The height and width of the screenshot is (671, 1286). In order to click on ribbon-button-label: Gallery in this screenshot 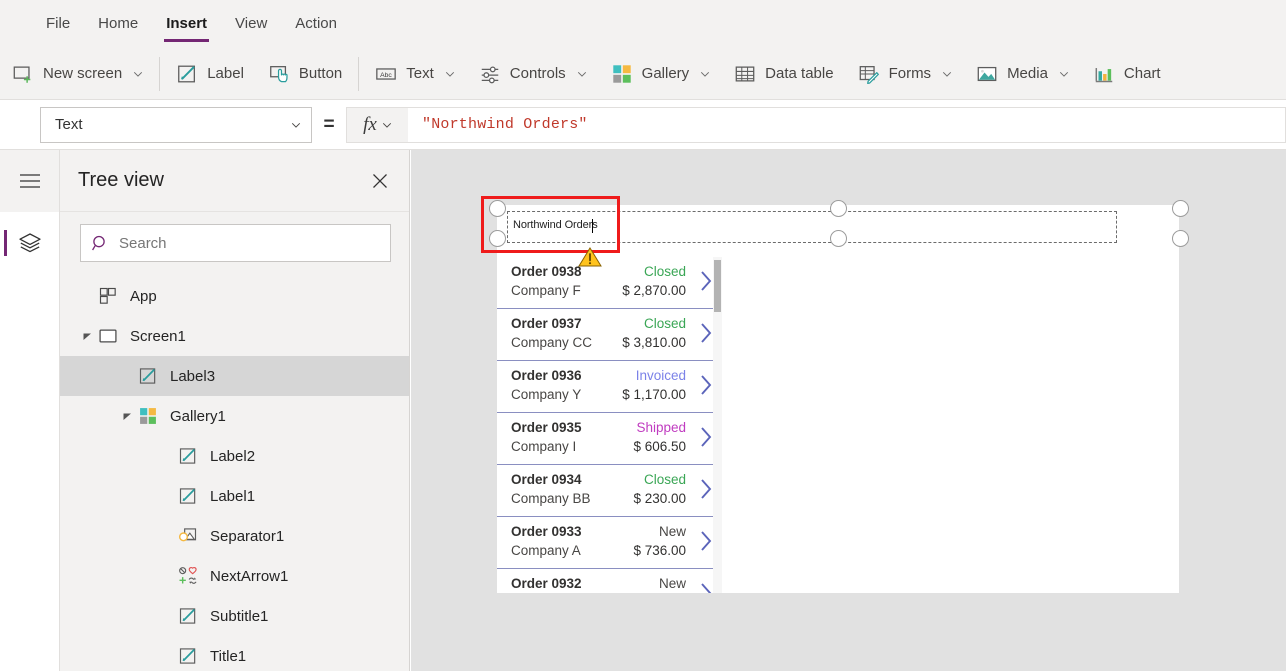, I will do `click(665, 73)`.